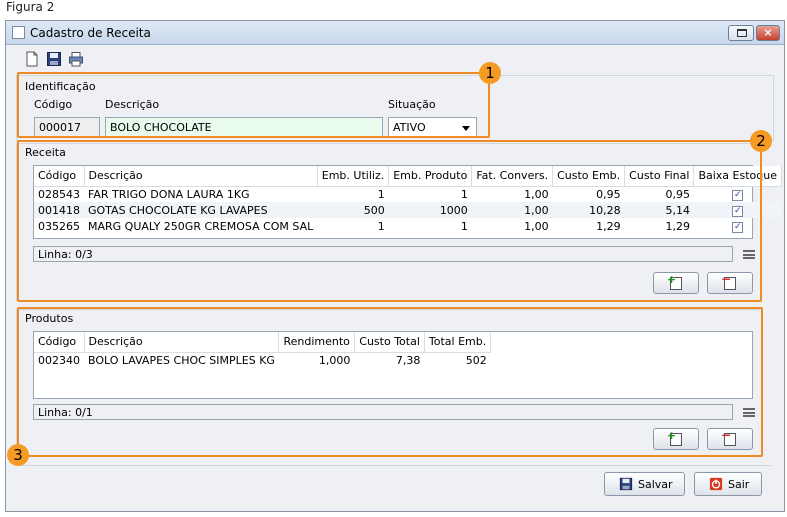  I want to click on restore-button, so click(741, 33).